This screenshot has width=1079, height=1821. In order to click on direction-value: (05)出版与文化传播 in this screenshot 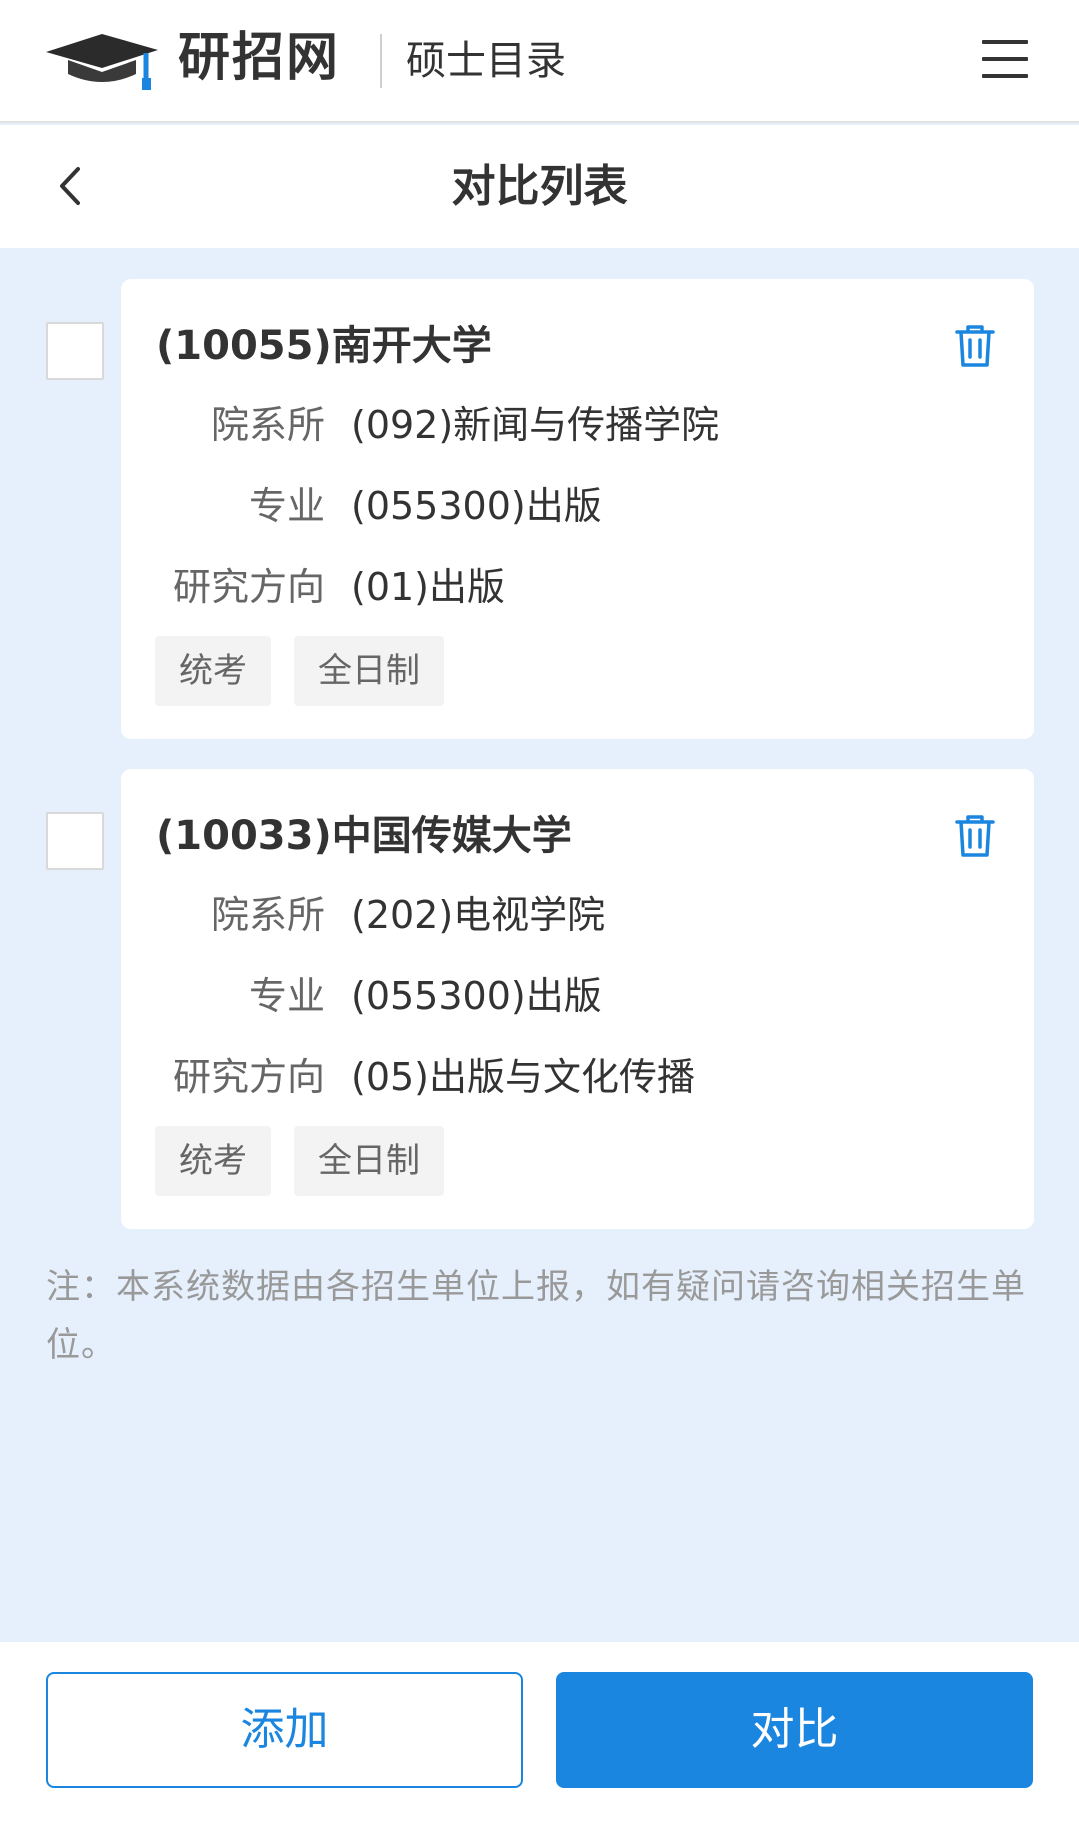, I will do `click(523, 1077)`.